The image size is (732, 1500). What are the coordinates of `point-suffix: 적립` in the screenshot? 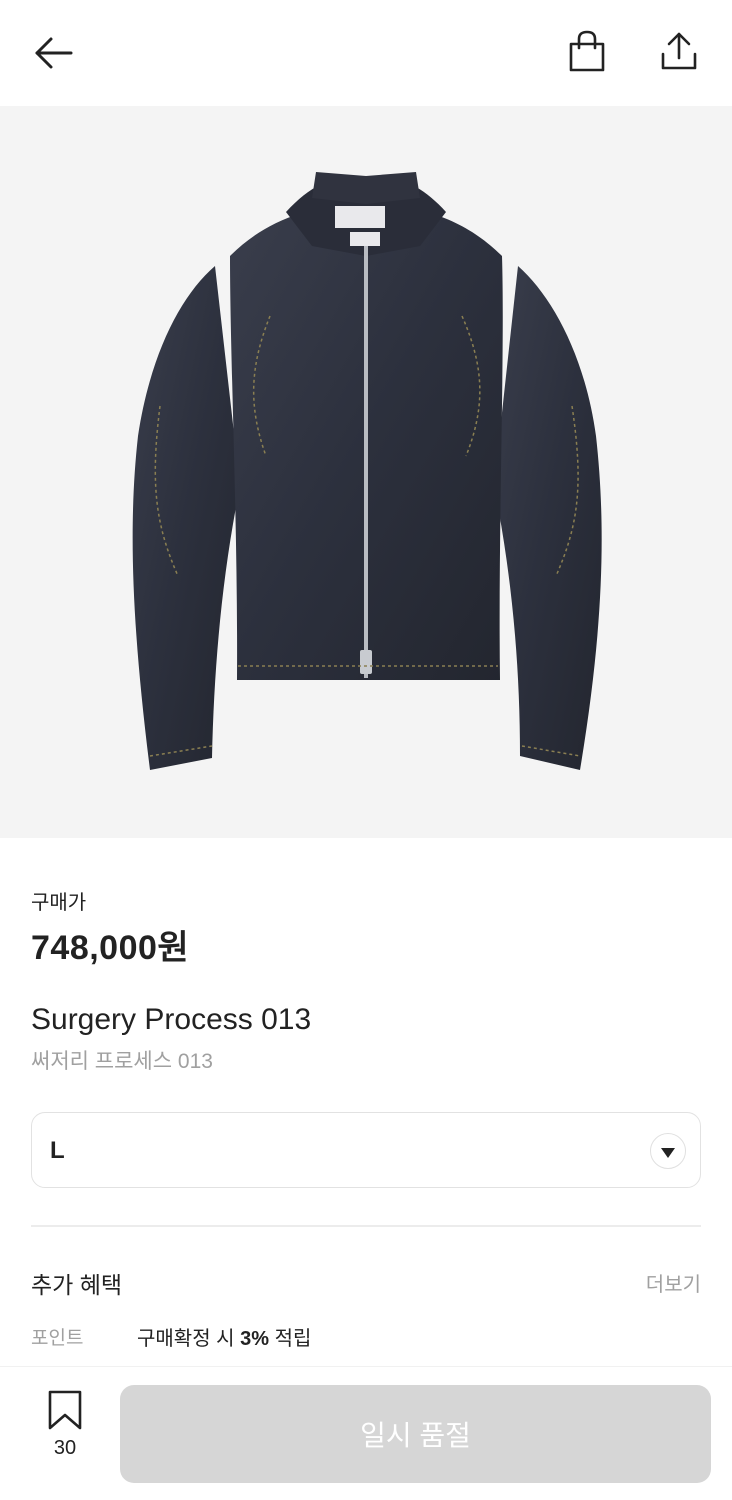 It's located at (290, 1339).